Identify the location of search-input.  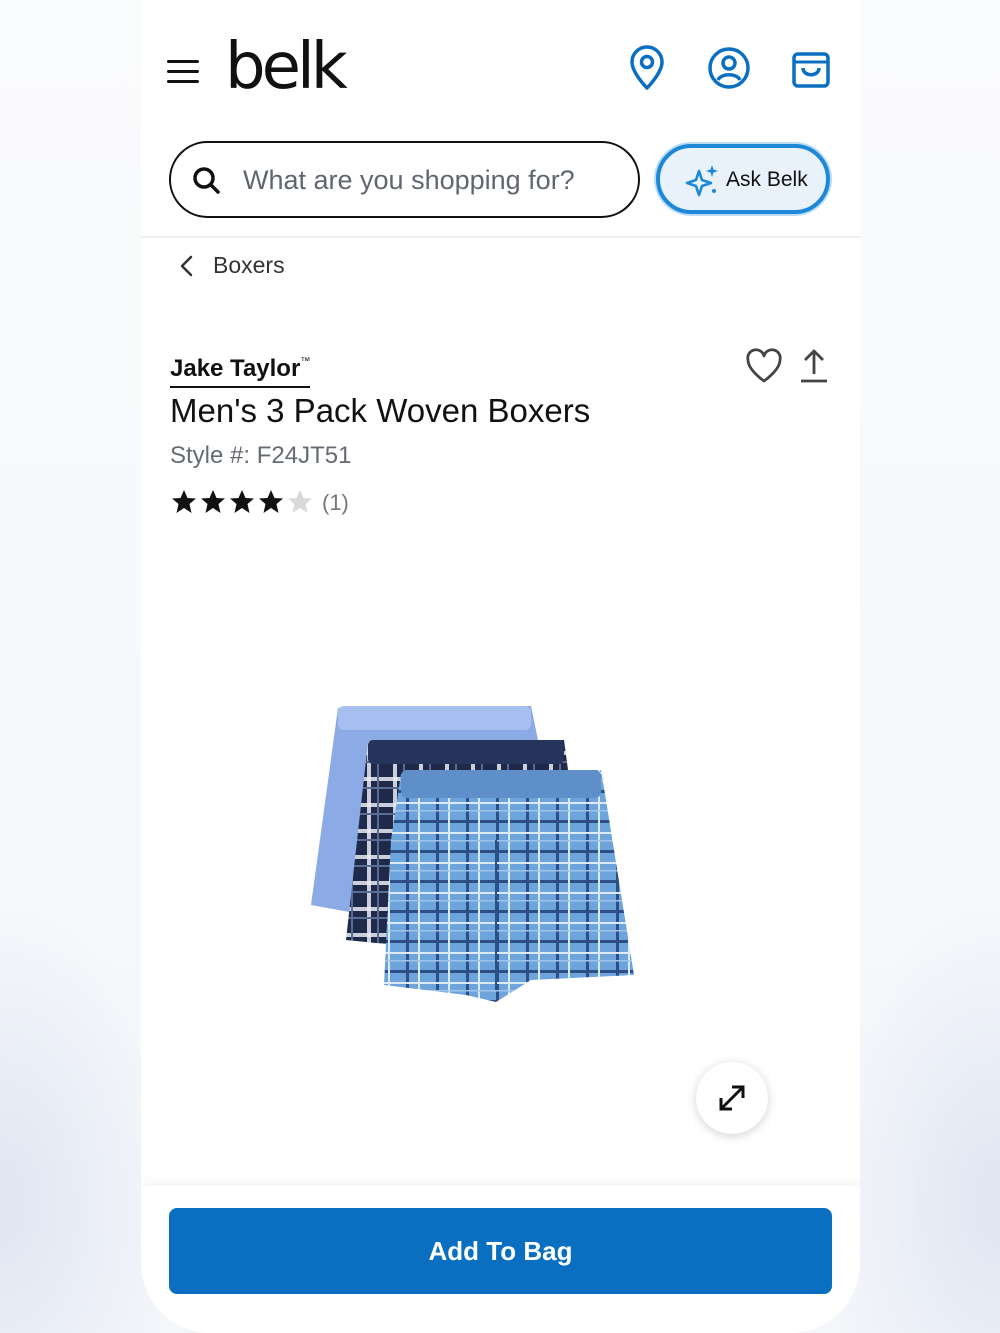
(433, 180).